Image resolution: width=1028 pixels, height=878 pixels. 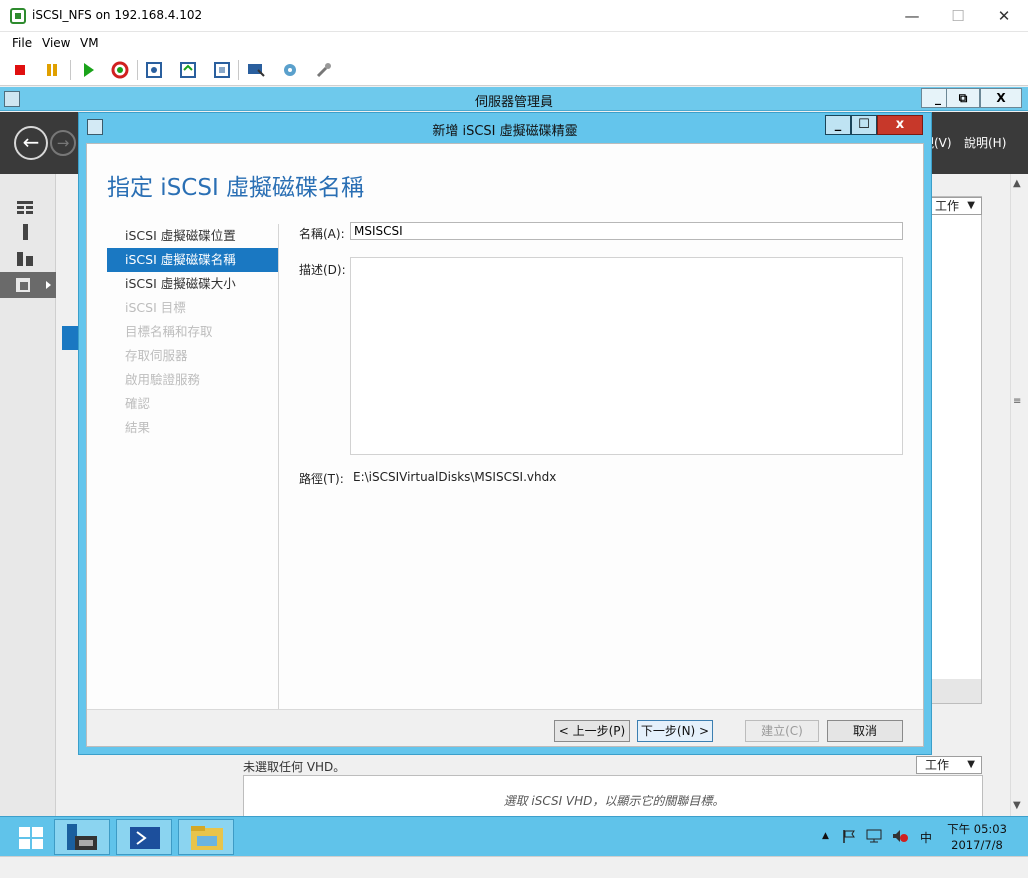 I want to click on path-value: E:\iSCSIVirtualDisks\MSISCSI.vhdx, so click(x=455, y=477).